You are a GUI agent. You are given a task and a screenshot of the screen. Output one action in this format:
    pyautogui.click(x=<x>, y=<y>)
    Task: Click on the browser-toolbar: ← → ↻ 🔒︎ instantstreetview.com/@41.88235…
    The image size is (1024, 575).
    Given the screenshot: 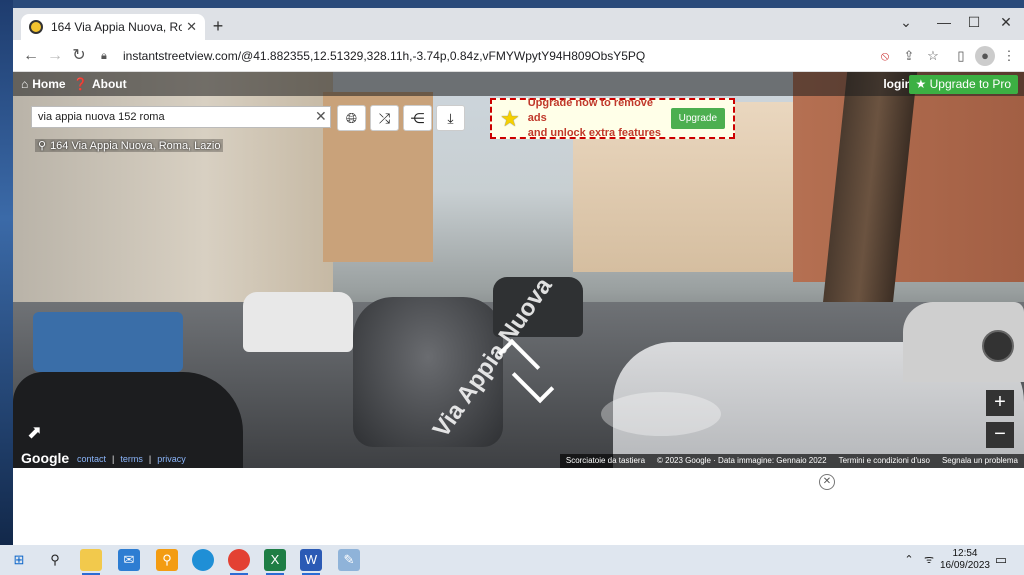 What is the action you would take?
    pyautogui.click(x=518, y=56)
    